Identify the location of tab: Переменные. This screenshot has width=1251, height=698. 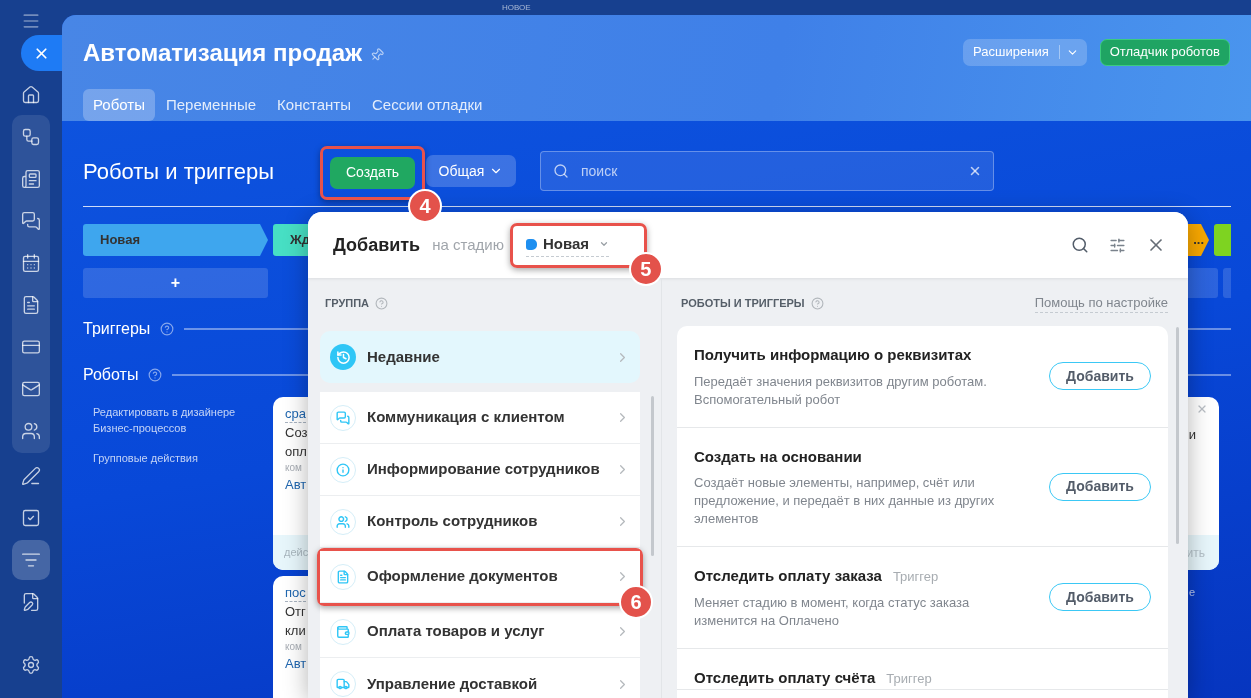
(211, 105).